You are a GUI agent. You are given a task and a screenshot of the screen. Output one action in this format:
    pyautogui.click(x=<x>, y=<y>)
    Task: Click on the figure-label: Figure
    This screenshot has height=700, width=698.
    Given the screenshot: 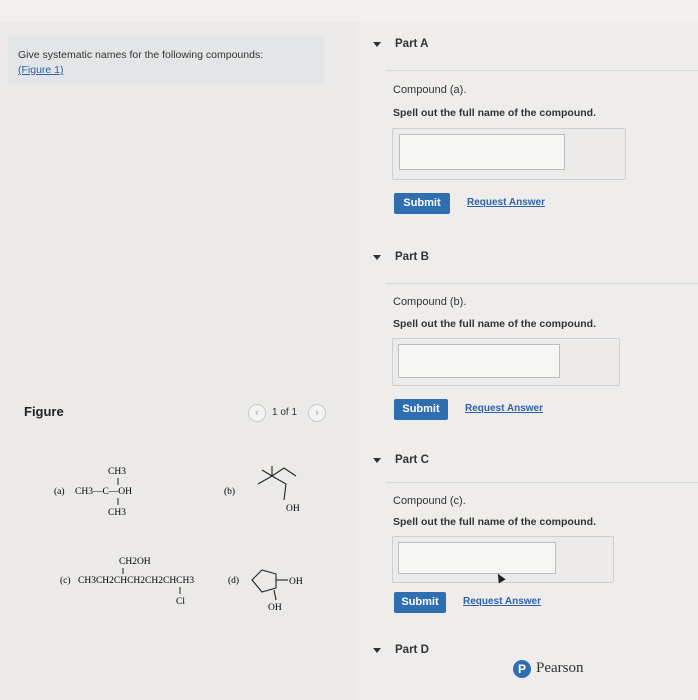 What is the action you would take?
    pyautogui.click(x=44, y=411)
    